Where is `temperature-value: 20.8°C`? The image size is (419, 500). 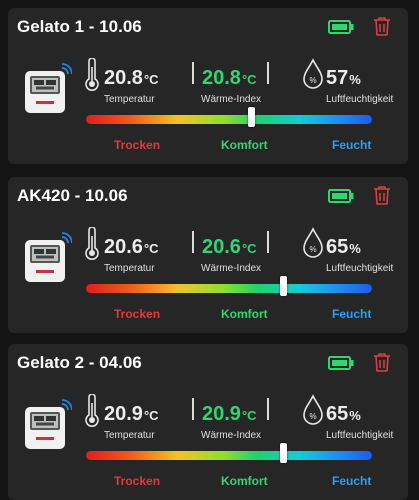 temperature-value: 20.8°C is located at coordinates (131, 78).